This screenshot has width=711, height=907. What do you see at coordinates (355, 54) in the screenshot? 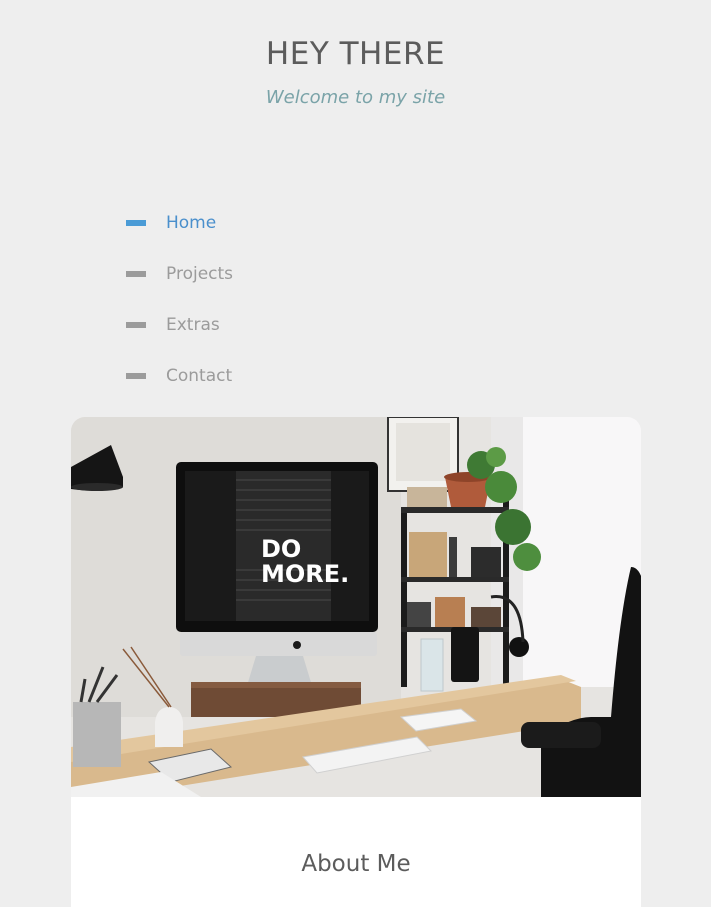
I see `site-title: HEY THERE` at bounding box center [355, 54].